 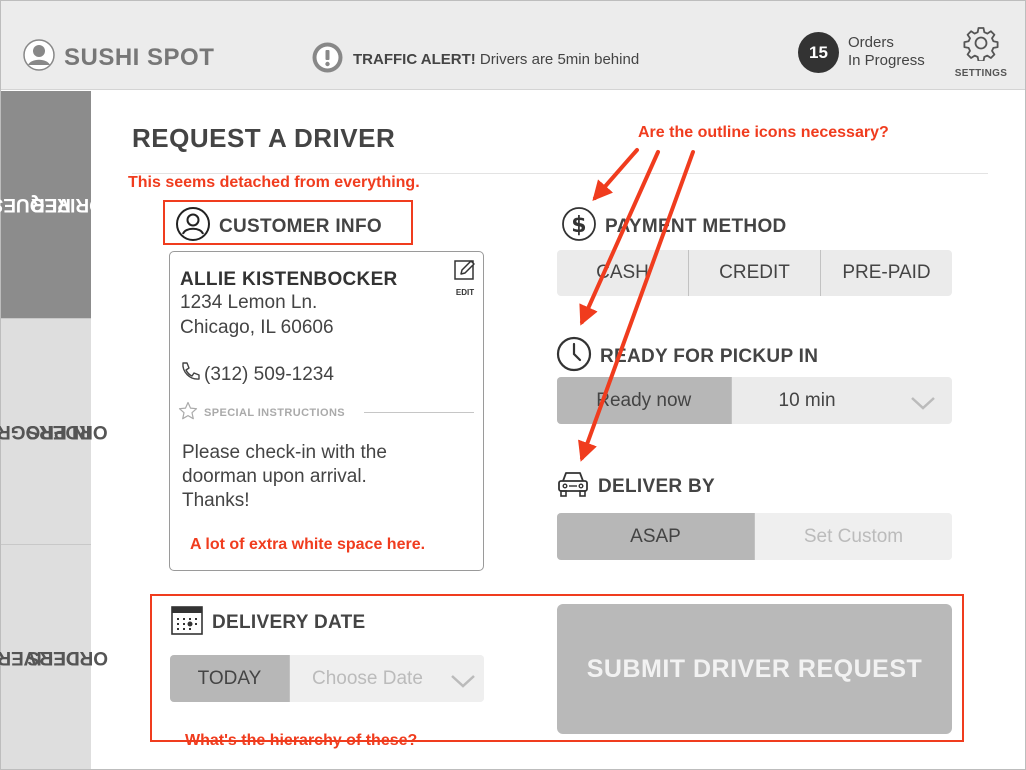 I want to click on clock-outline-icon, so click(x=574, y=357).